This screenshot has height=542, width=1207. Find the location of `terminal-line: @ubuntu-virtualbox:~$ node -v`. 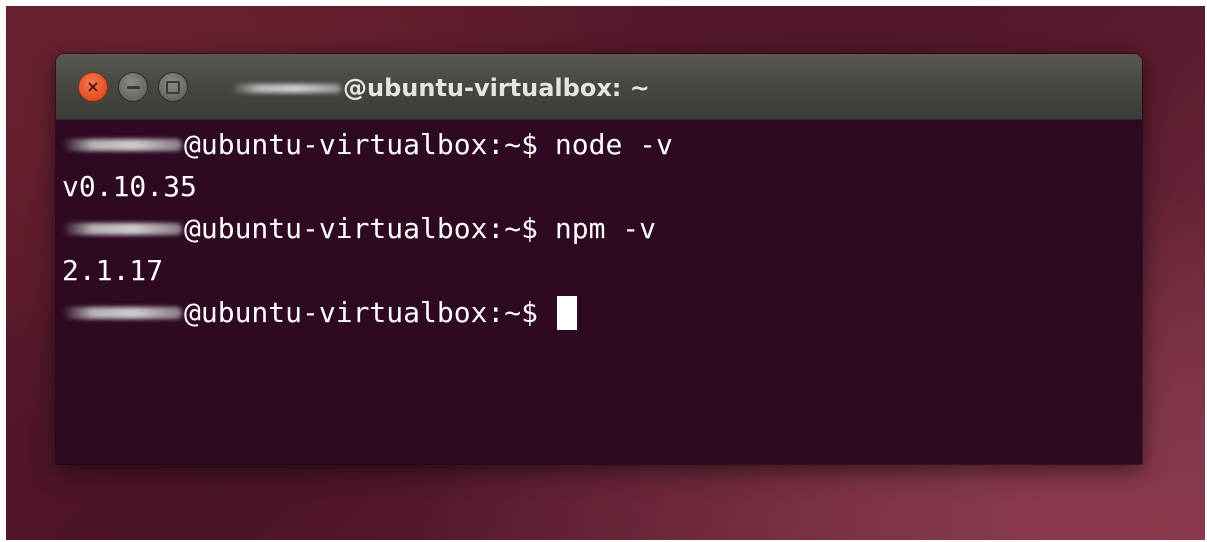

terminal-line: @ubuntu-virtualbox:~$ node -v is located at coordinates (602, 145).